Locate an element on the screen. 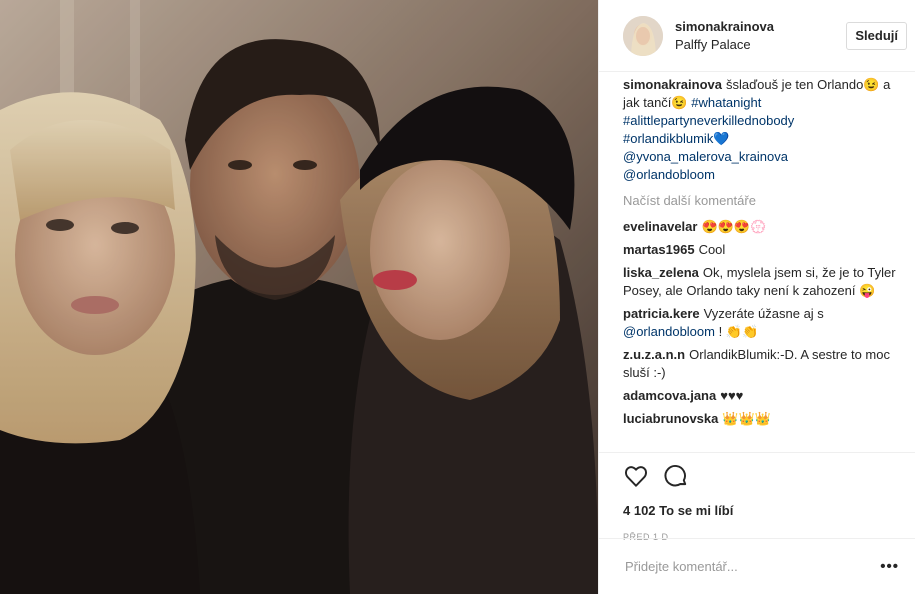  comment-username: liska_zelena is located at coordinates (661, 272).